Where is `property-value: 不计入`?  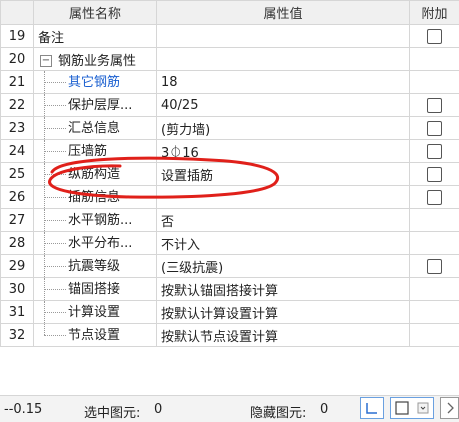
property-value: 不计入 is located at coordinates (283, 243).